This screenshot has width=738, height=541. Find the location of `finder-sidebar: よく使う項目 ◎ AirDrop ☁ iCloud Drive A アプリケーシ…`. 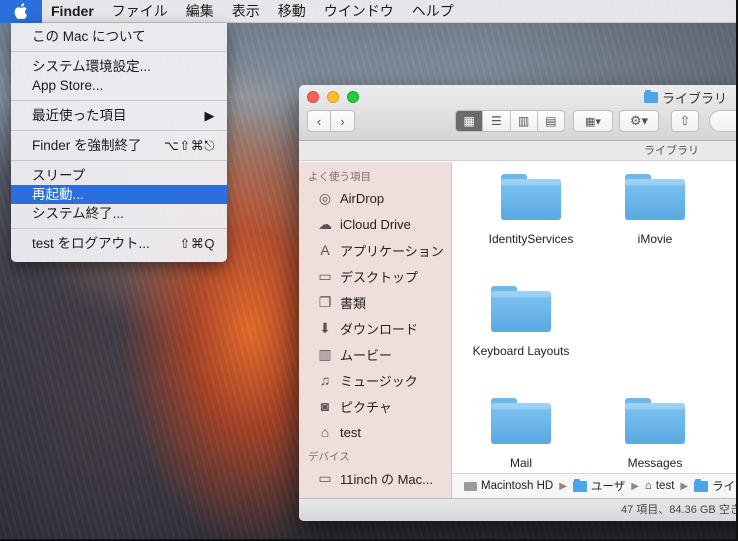

finder-sidebar: よく使う項目 ◎ AirDrop ☁ iCloud Drive A アプリケーシ… is located at coordinates (375, 330).